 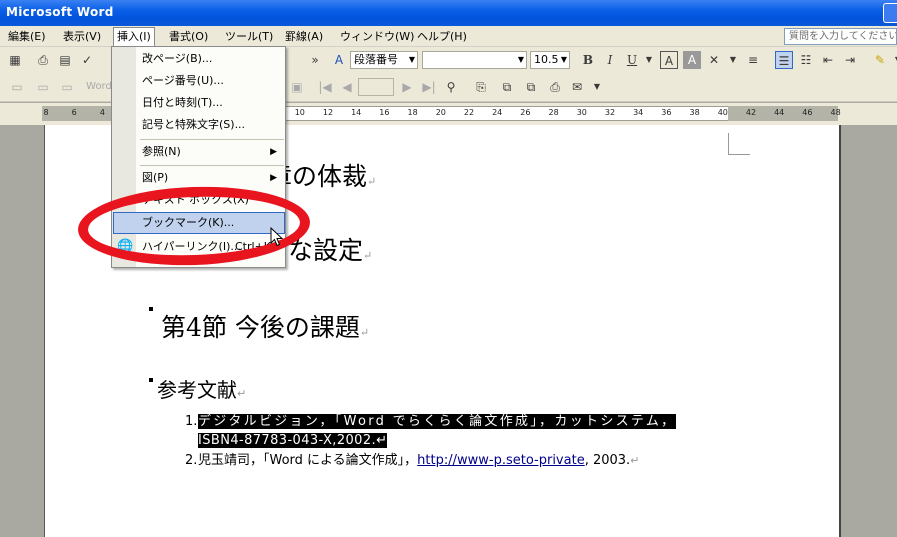 I want to click on ruler-tick-label: 44, so click(x=779, y=112).